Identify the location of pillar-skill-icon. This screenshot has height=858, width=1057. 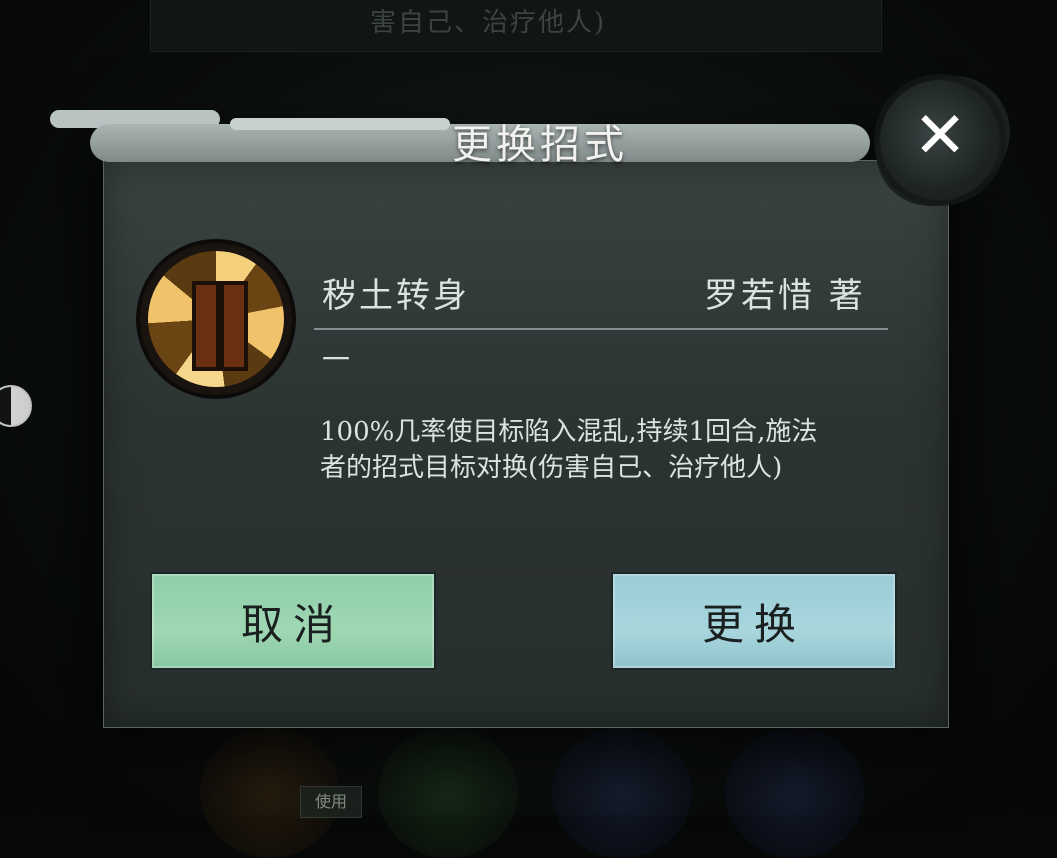
(216, 319).